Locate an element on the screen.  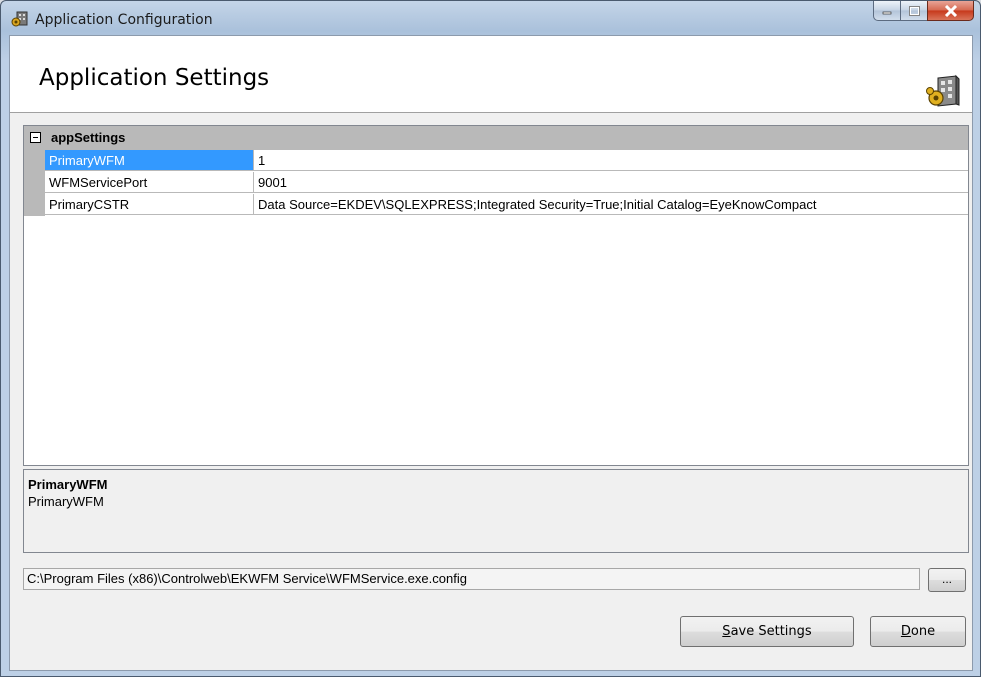
minimize-button is located at coordinates (886, 11).